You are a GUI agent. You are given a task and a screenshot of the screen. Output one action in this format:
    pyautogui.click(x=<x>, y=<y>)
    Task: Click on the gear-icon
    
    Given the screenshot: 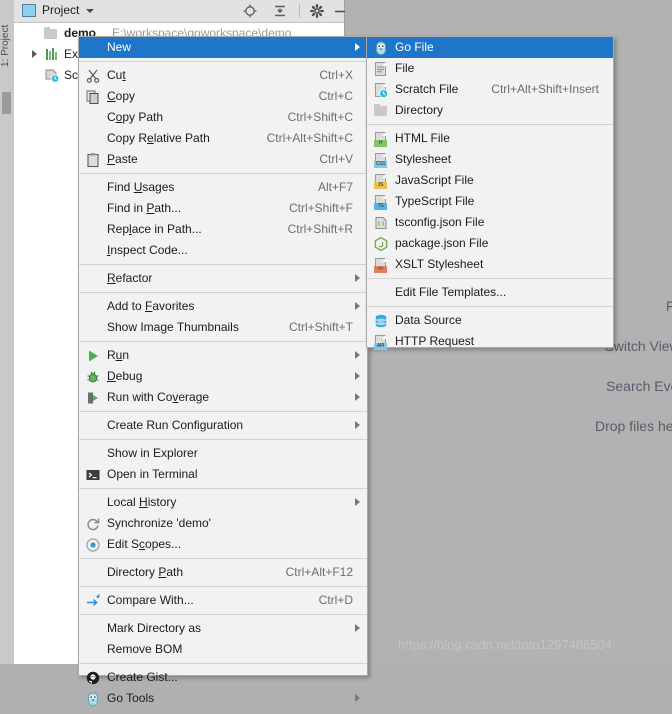 What is the action you would take?
    pyautogui.click(x=317, y=11)
    